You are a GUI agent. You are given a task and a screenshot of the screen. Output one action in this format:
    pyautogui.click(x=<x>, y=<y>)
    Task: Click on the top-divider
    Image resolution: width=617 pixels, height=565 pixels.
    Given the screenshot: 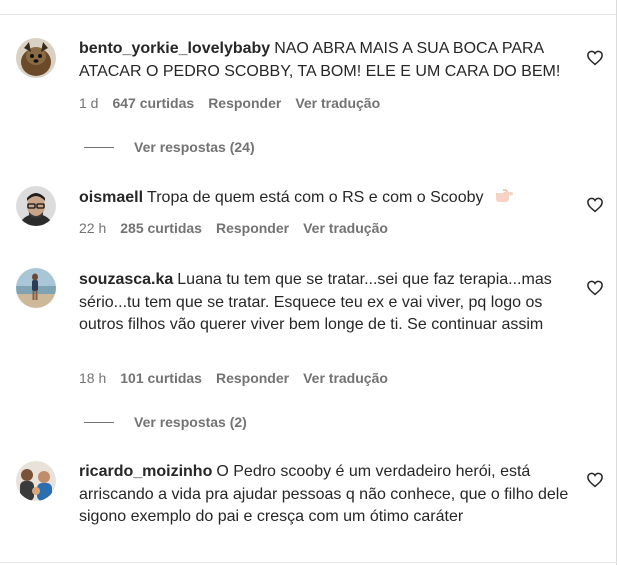 What is the action you would take?
    pyautogui.click(x=308, y=14)
    